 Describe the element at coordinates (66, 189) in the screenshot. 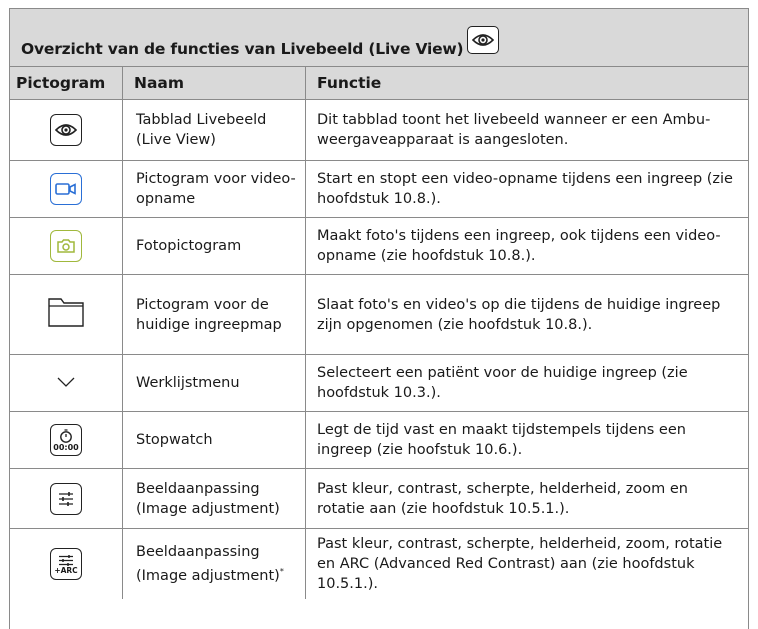

I see `video-camera-icon` at that location.